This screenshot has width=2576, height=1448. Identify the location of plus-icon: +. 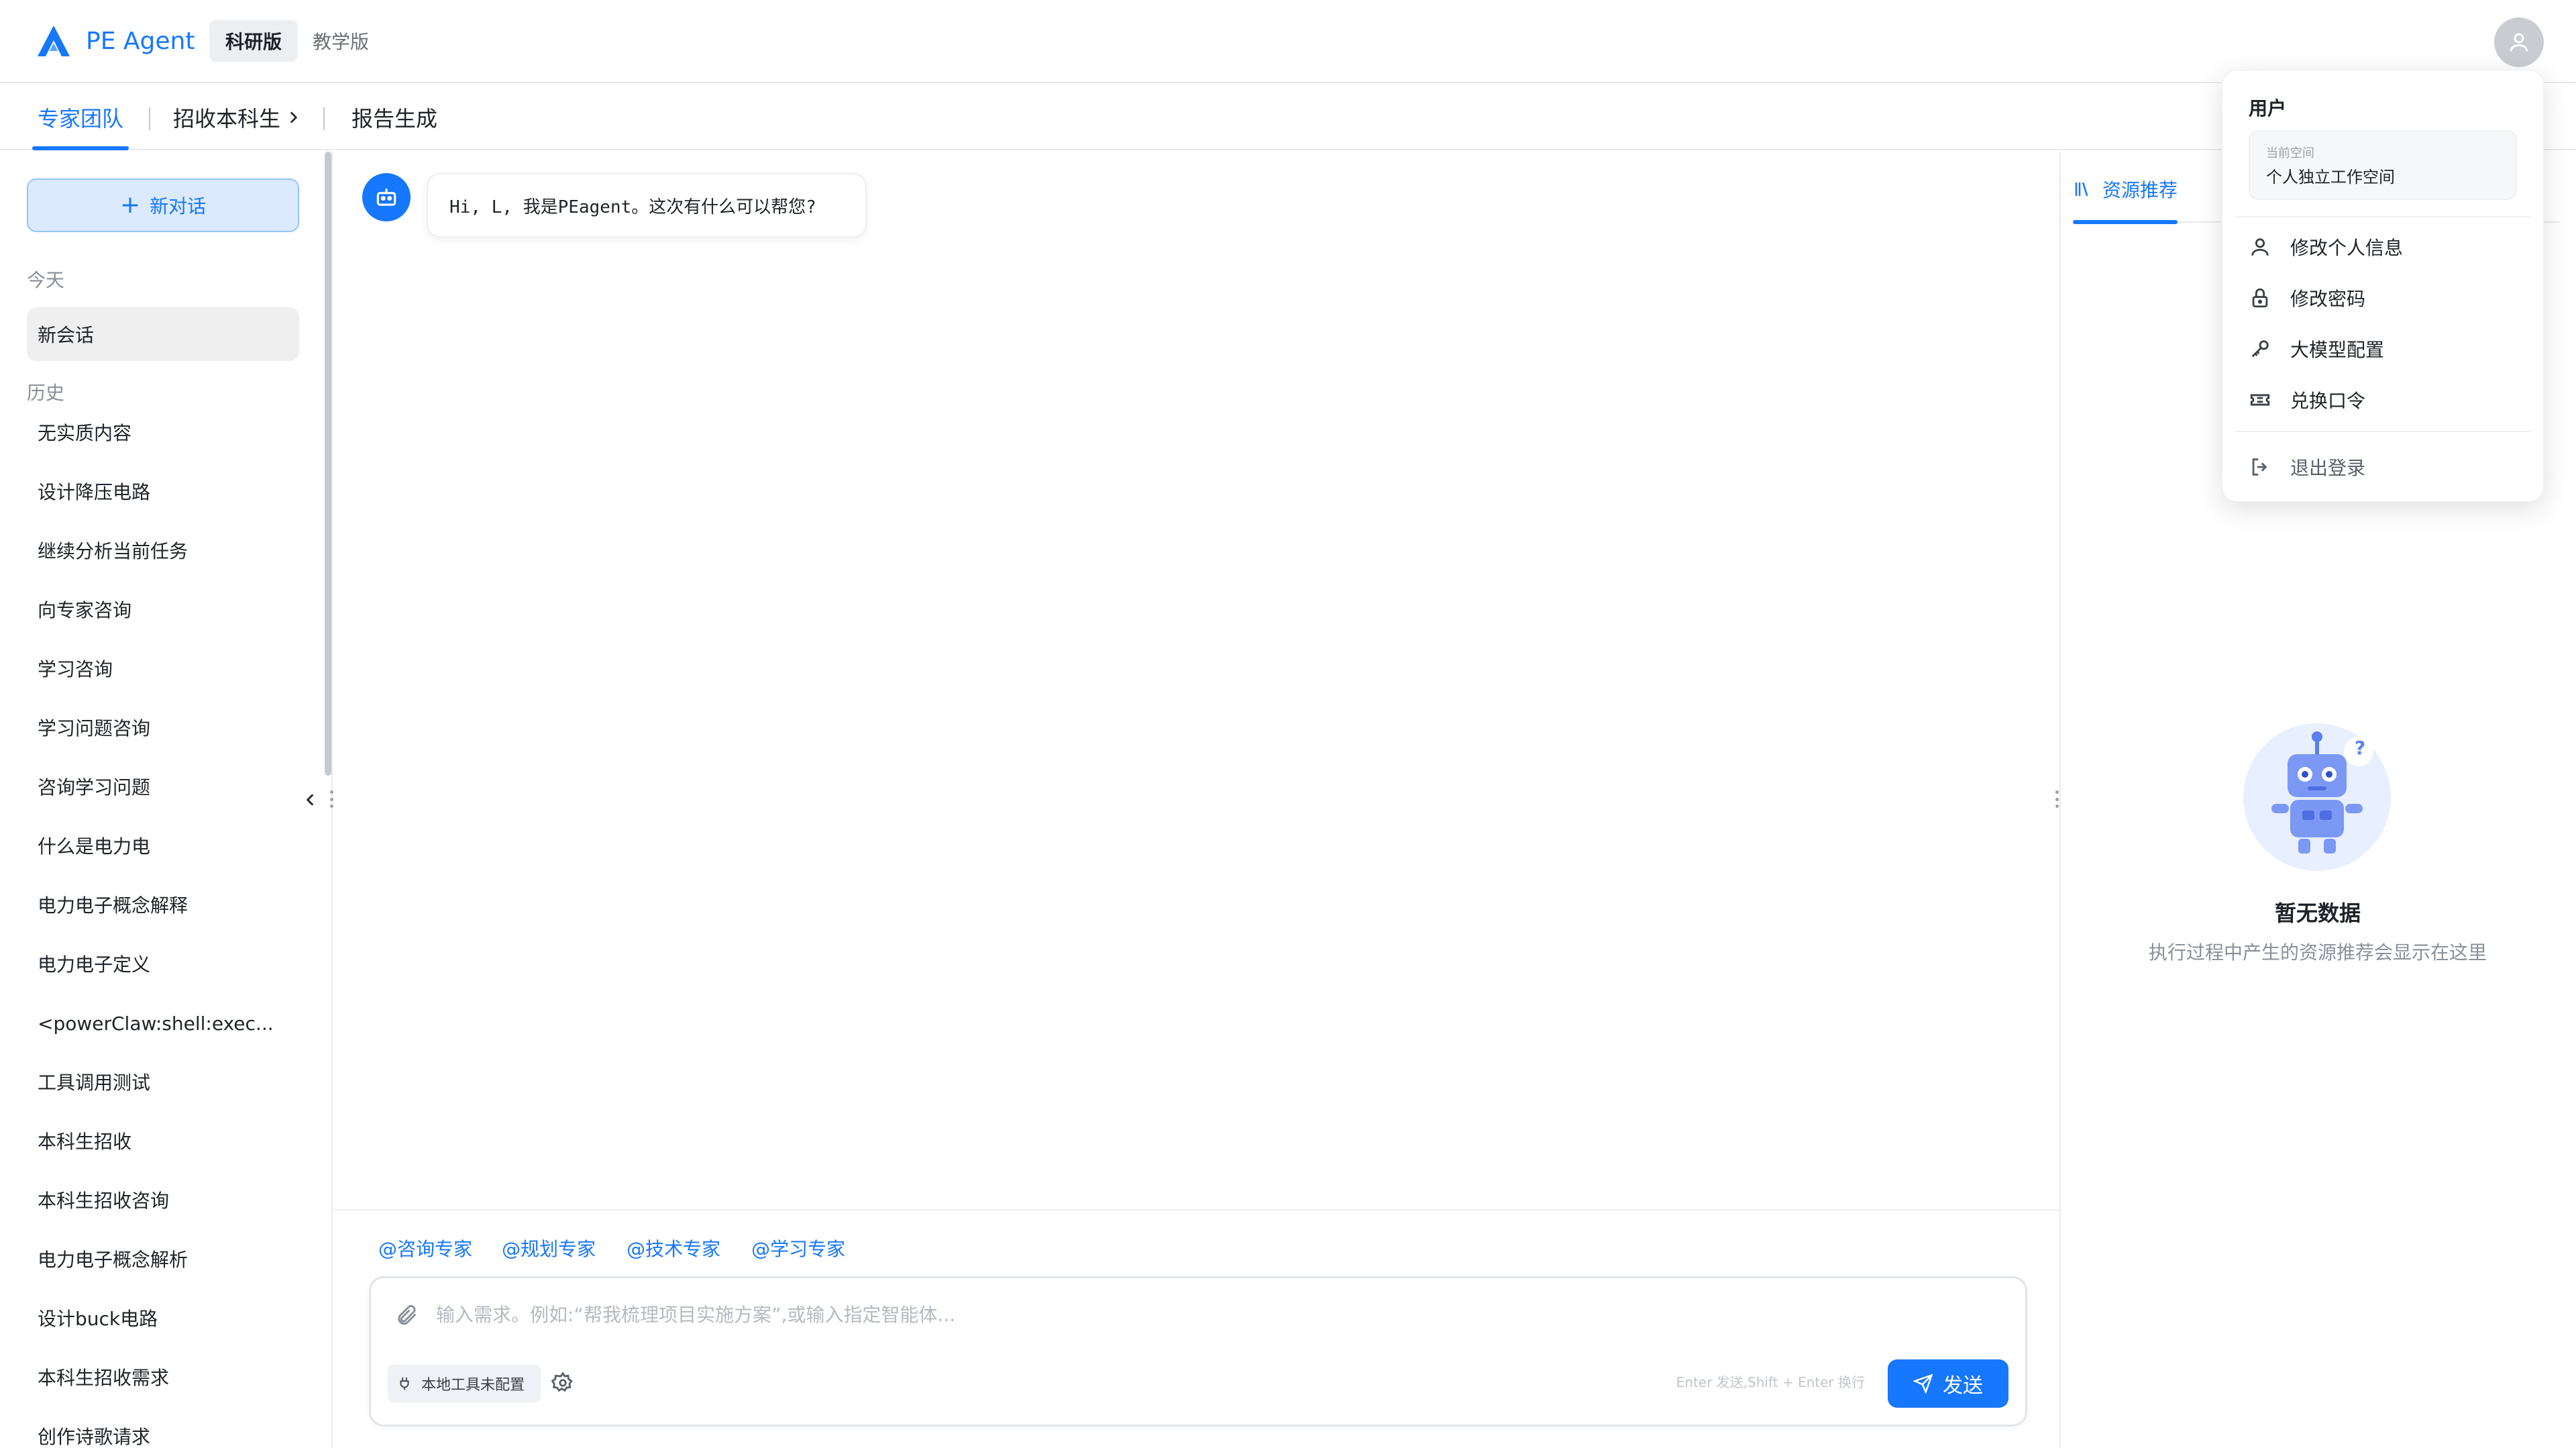
(130, 205).